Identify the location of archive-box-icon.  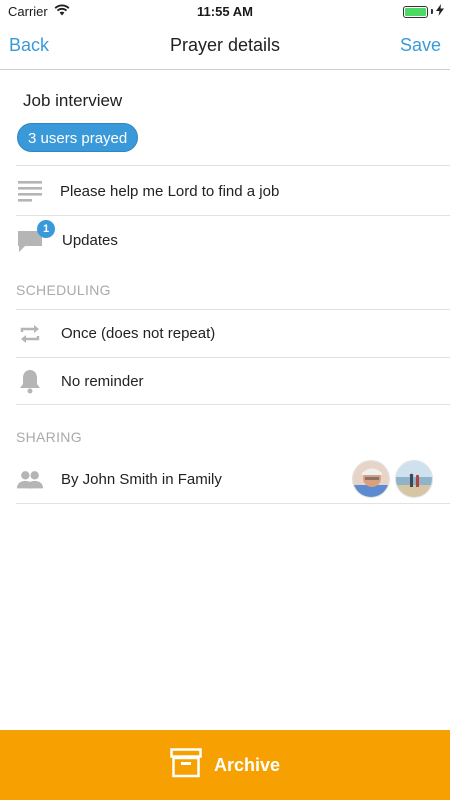
(186, 765).